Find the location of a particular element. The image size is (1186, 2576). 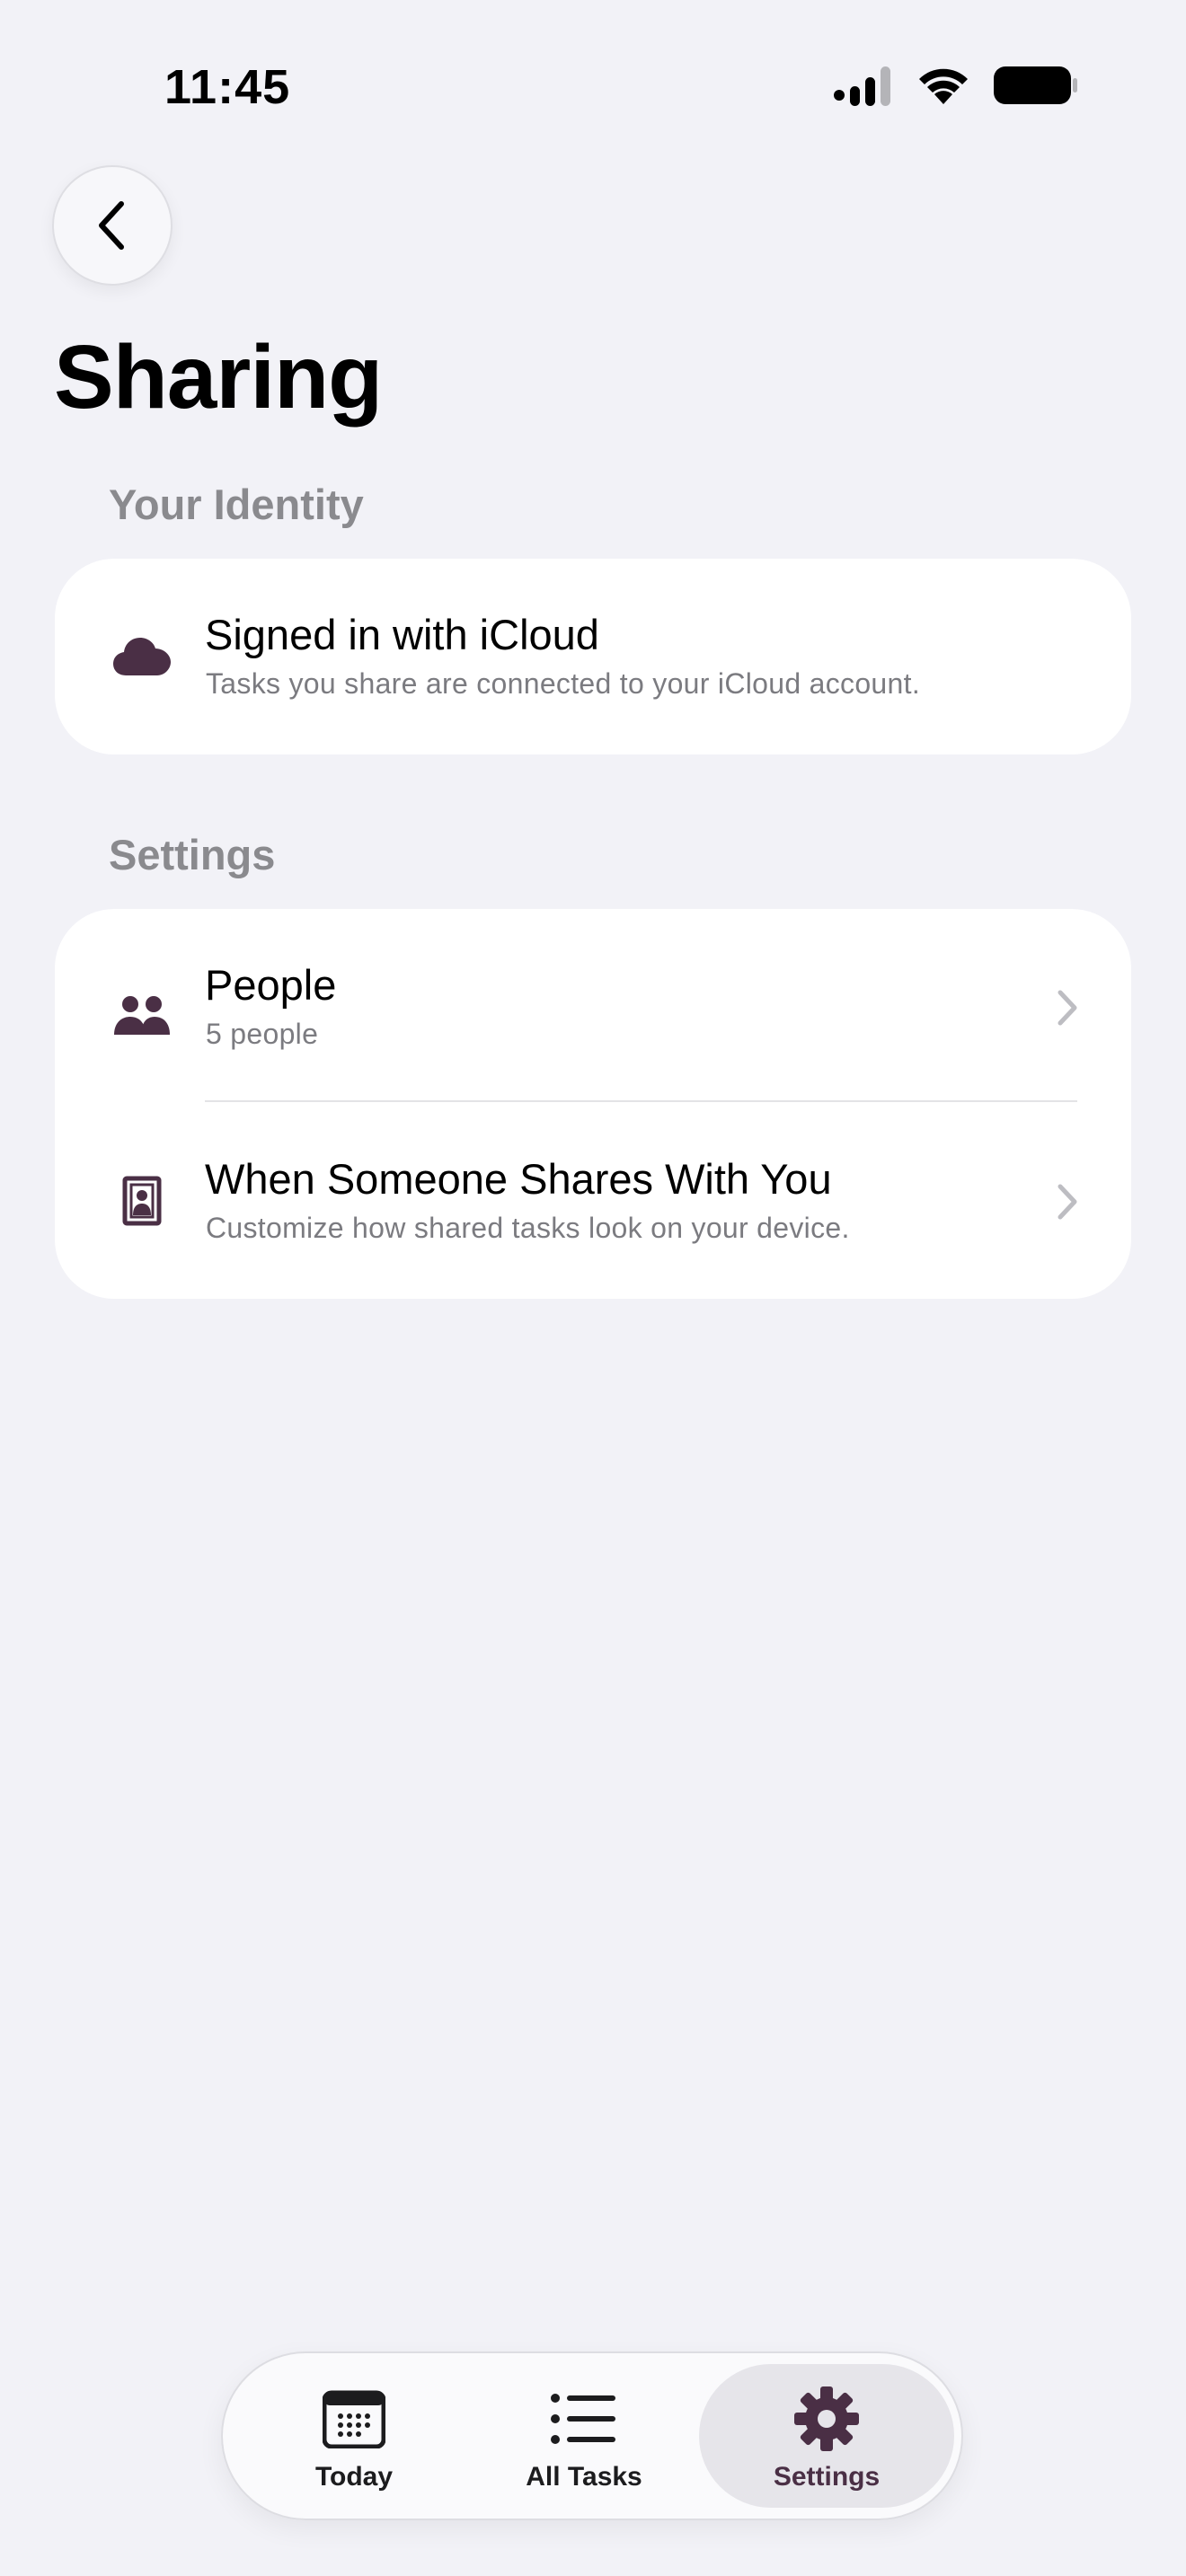

people-subtitle: 5 people is located at coordinates (262, 1034).